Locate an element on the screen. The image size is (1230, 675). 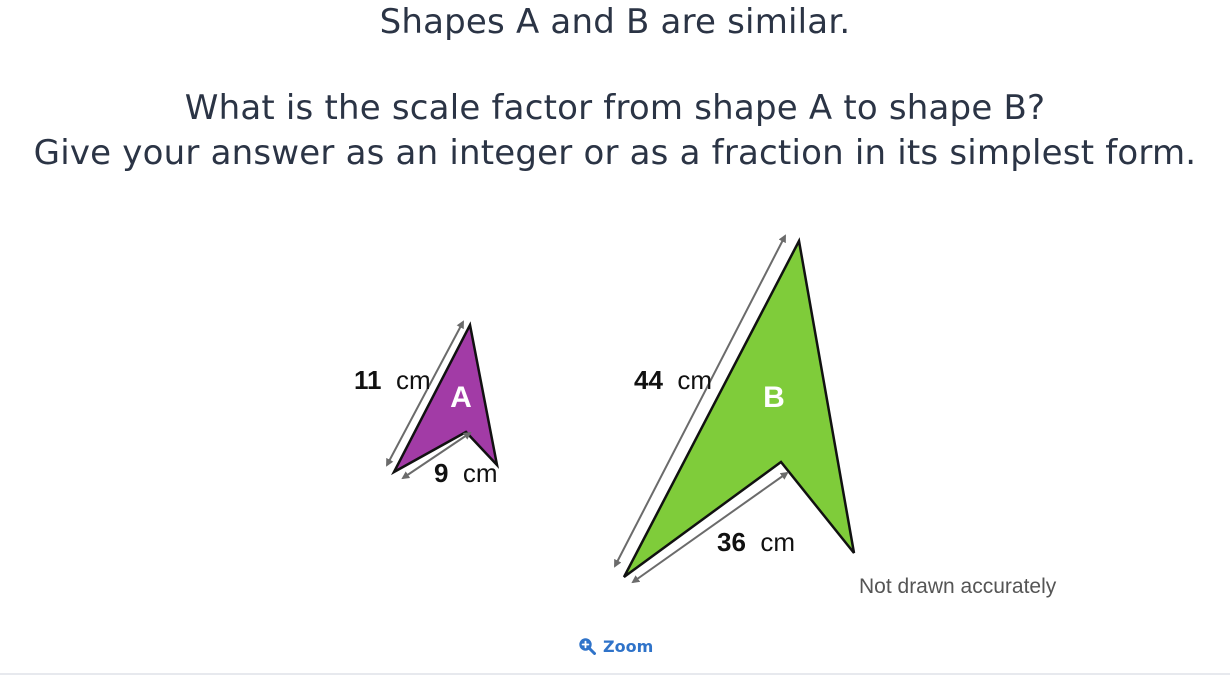
shape-a-long-side-value: 11 is located at coordinates (368, 380).